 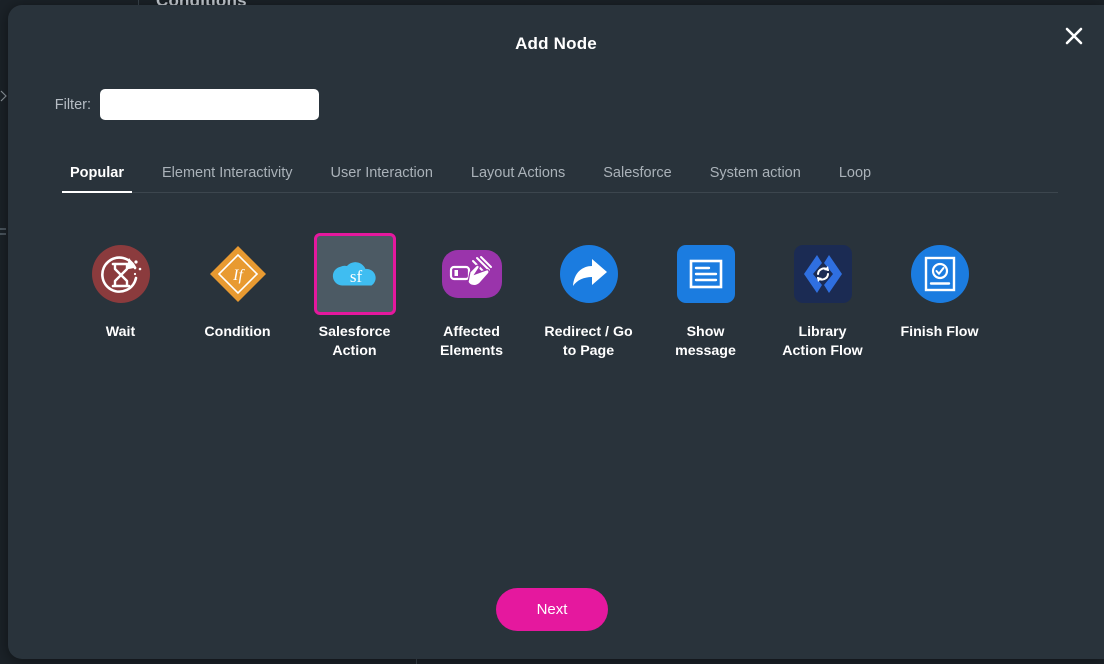 I want to click on node-option-label: Finish Flow, so click(x=939, y=332).